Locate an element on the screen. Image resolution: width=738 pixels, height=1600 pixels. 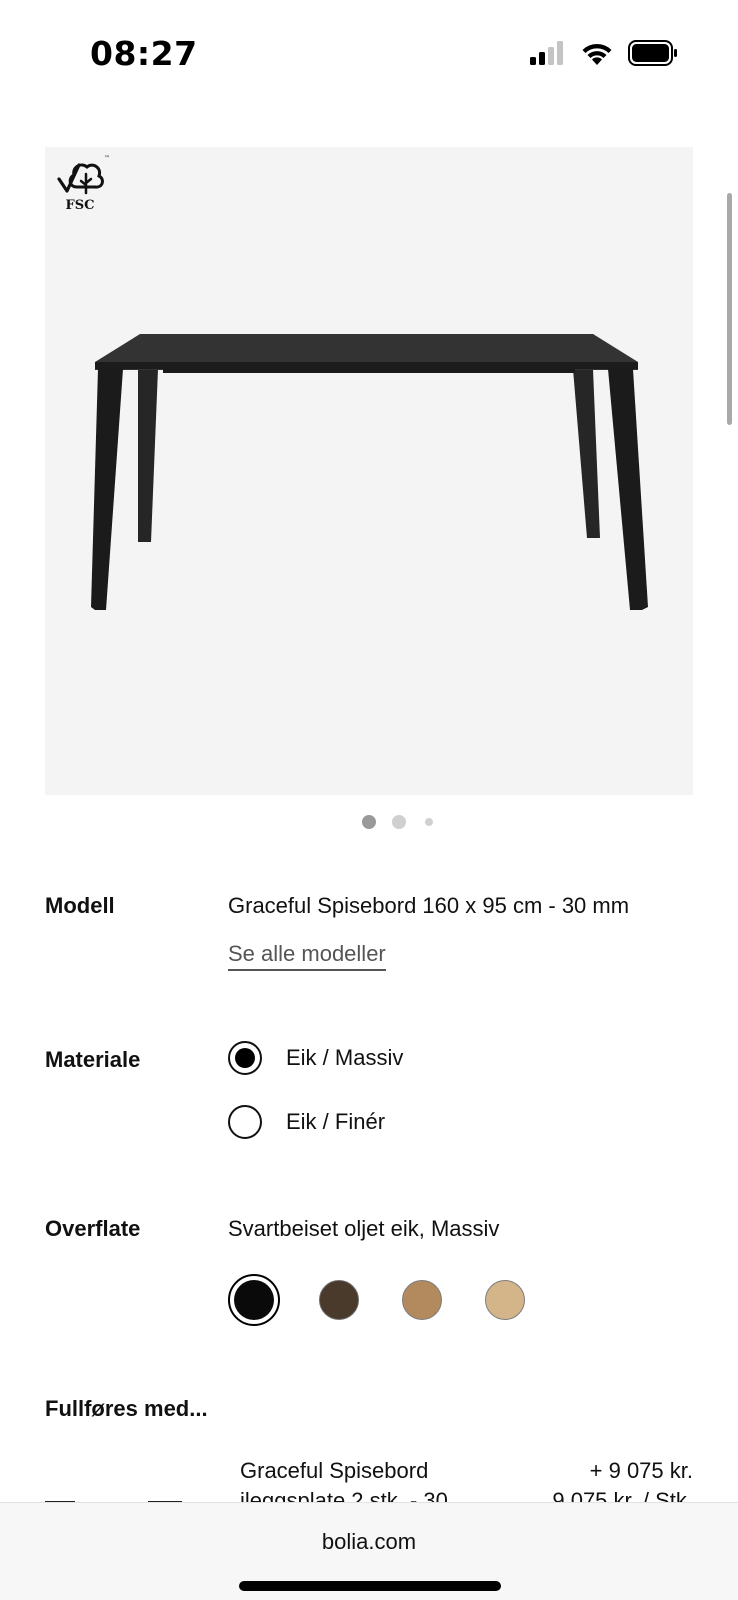
table-illustration is located at coordinates (369, 472).